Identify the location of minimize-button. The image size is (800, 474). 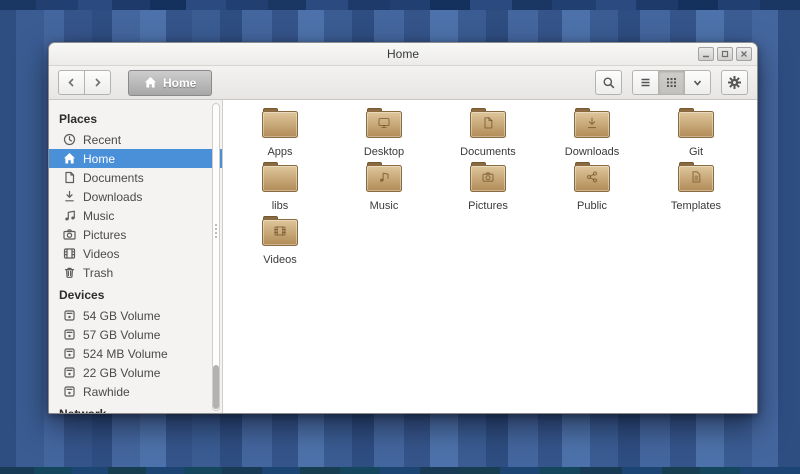
(706, 54).